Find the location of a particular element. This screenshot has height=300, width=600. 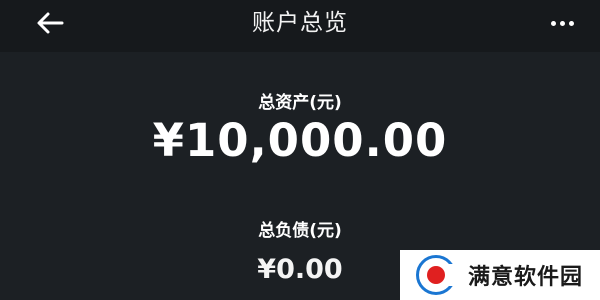

more-button is located at coordinates (562, 23).